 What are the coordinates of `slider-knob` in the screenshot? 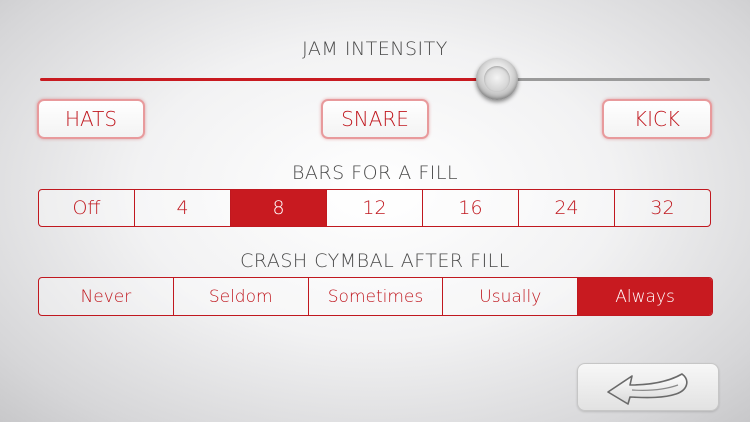 It's located at (497, 79).